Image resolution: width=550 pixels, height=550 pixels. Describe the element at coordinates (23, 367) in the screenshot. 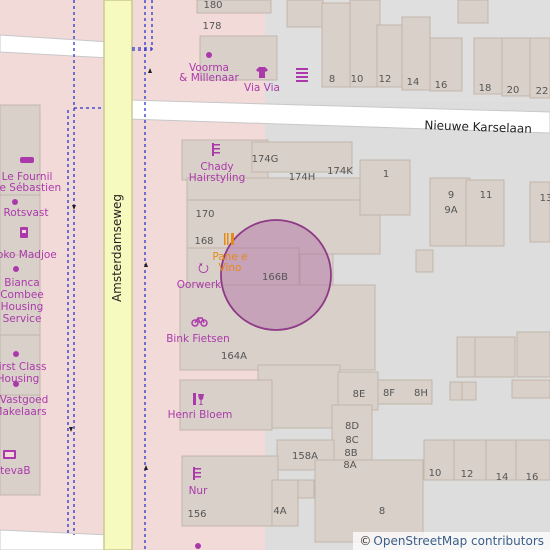

I see `poi-label-first-class-1: First Class` at that location.